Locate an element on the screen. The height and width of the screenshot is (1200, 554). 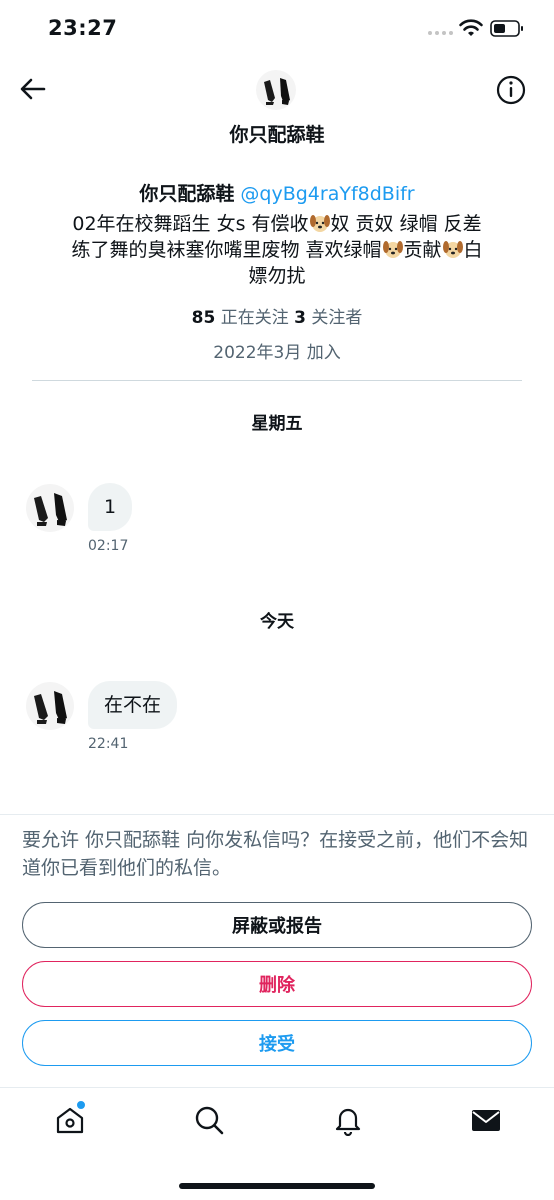
request-prompt: 要允许 你只配舔鞋 向你发私信吗？在接受之前，他们不会知道你已看到他们的私信。 is located at coordinates (275, 854).